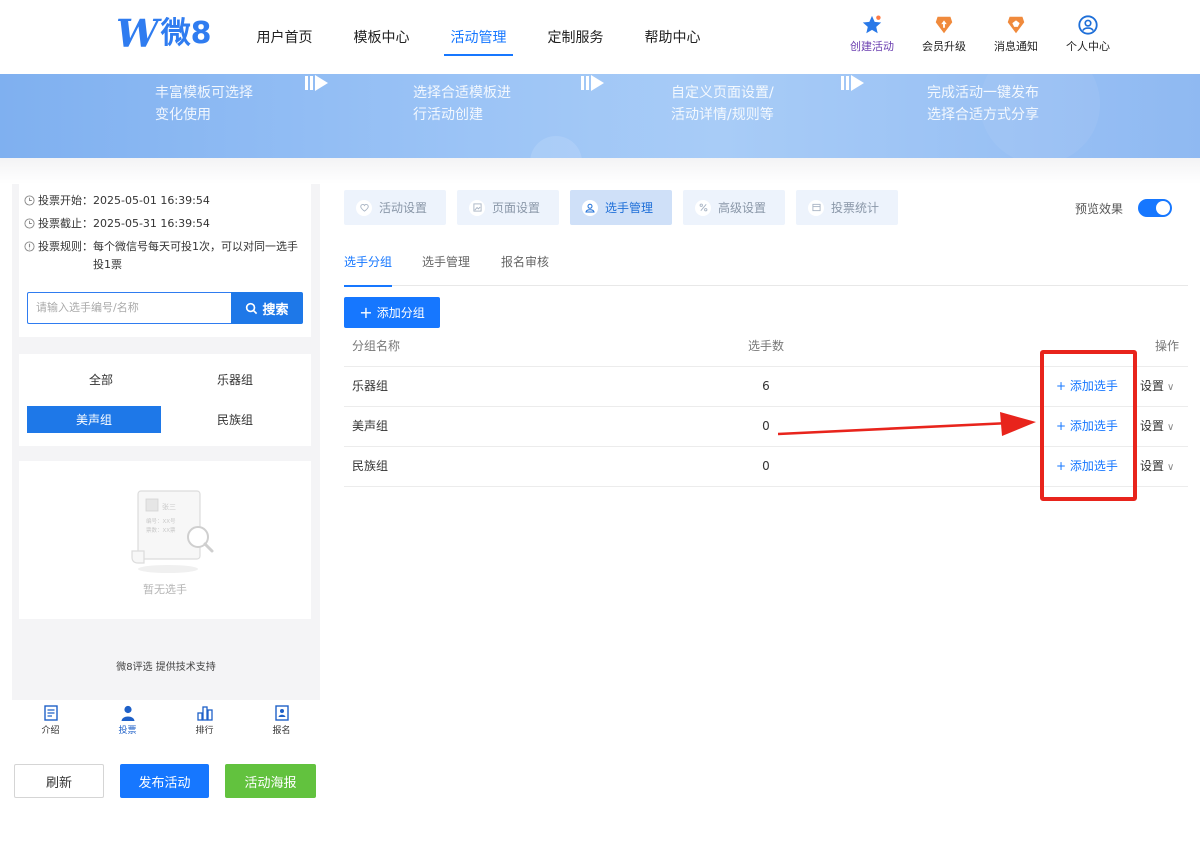  What do you see at coordinates (376, 346) in the screenshot?
I see `header-group-name: 分组名称` at bounding box center [376, 346].